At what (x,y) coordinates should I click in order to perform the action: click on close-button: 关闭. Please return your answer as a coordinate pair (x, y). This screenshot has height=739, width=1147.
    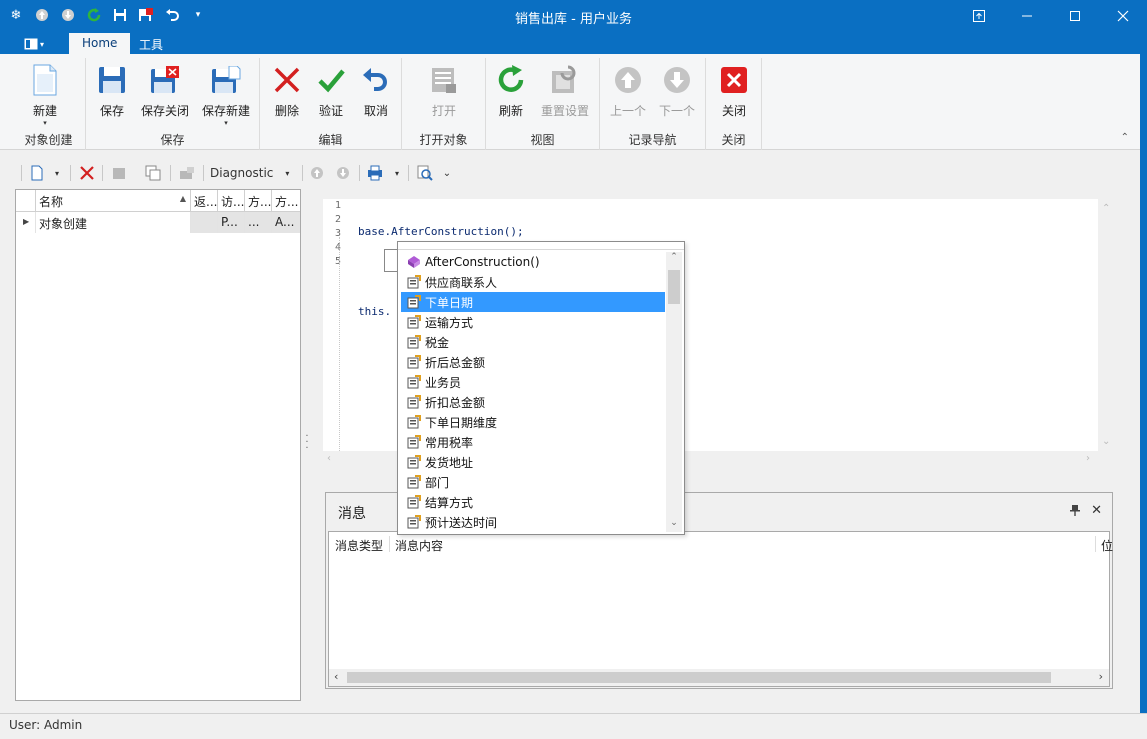
    Looking at the image, I should click on (734, 96).